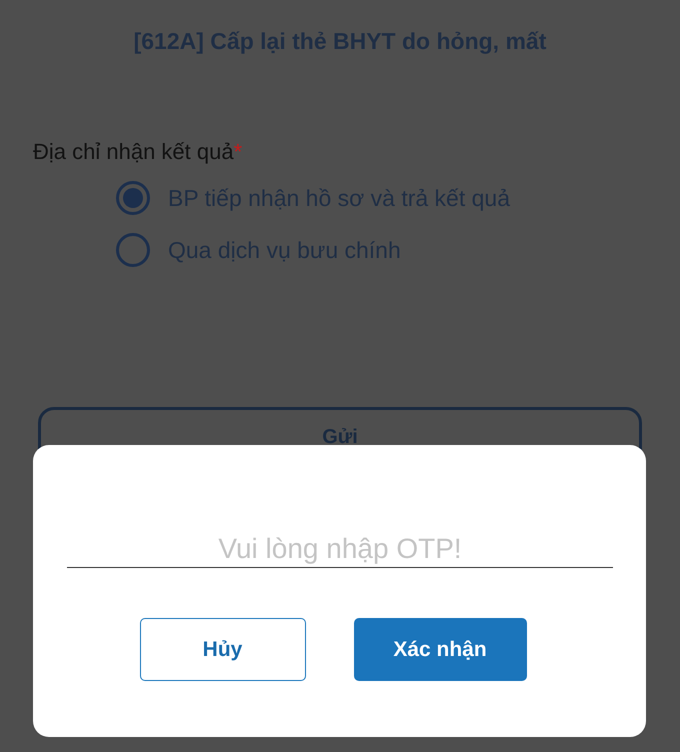 Image resolution: width=680 pixels, height=752 pixels. What do you see at coordinates (440, 649) in the screenshot?
I see `confirm-button: Xác nhận` at bounding box center [440, 649].